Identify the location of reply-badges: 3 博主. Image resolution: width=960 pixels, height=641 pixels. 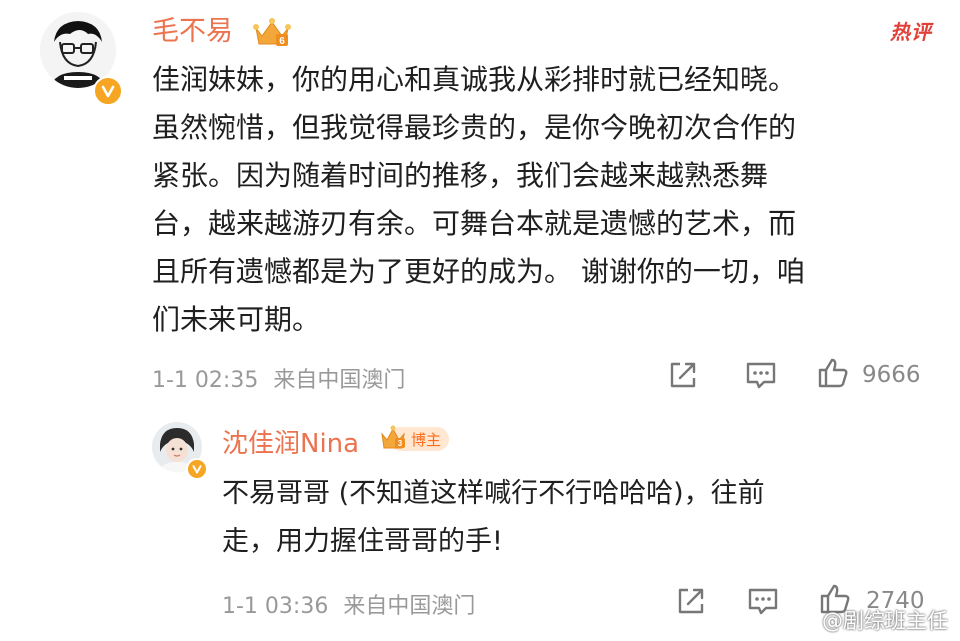
(415, 438).